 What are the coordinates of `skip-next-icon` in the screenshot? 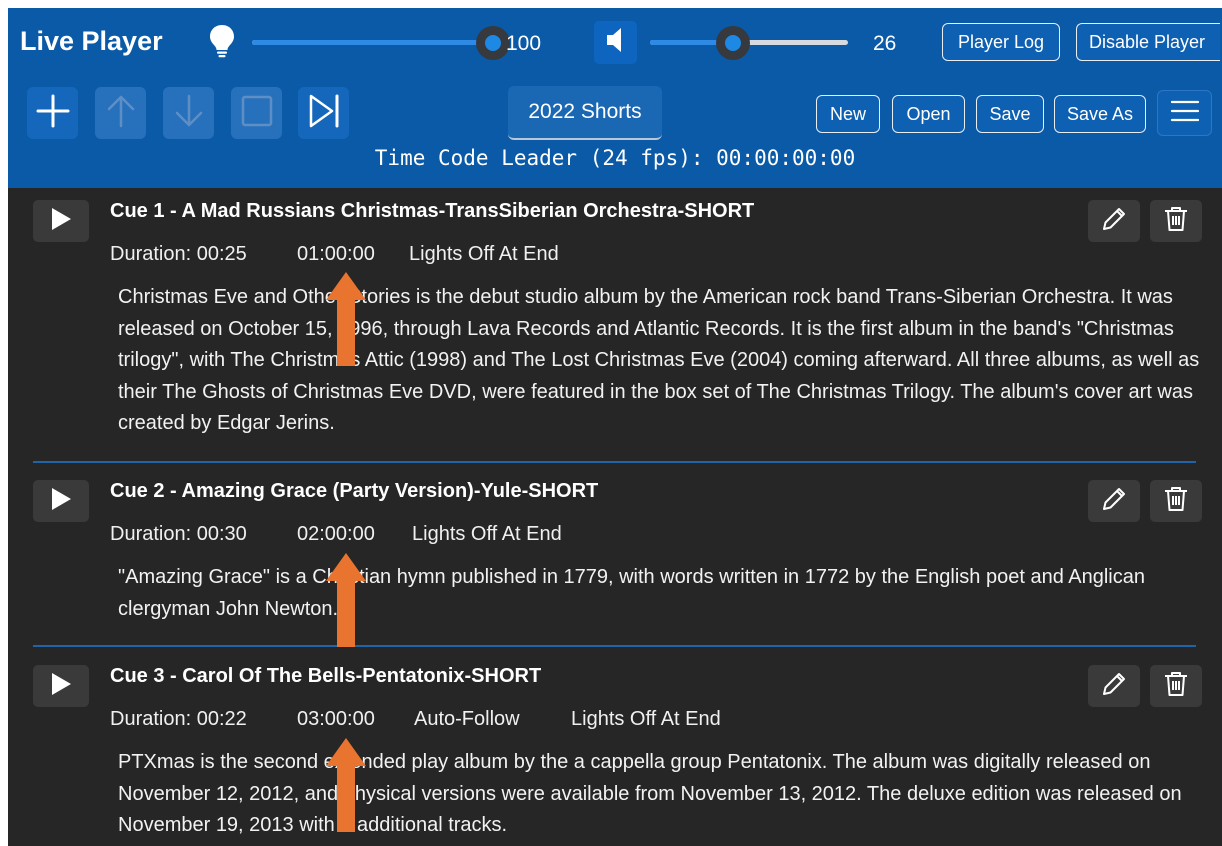 It's located at (324, 113).